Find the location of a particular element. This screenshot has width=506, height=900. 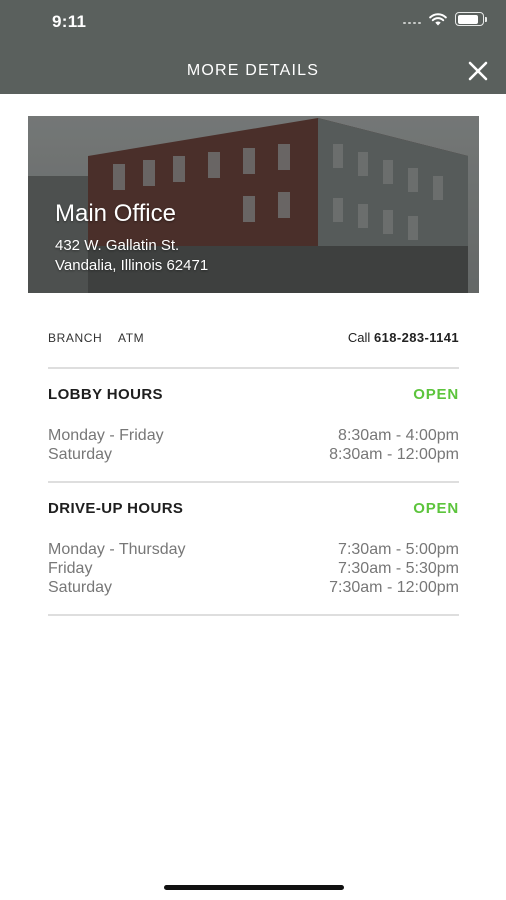

tab-branch: BRANCH is located at coordinates (75, 338).